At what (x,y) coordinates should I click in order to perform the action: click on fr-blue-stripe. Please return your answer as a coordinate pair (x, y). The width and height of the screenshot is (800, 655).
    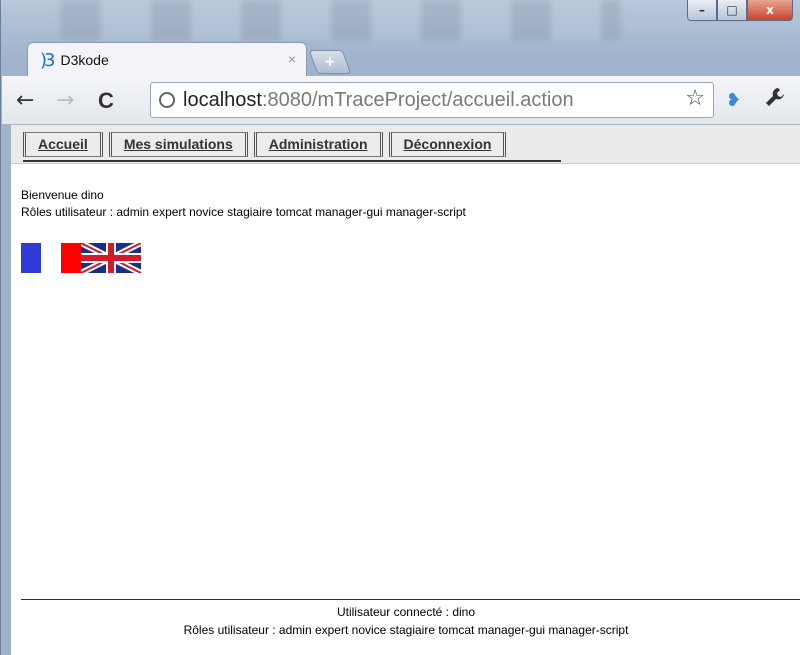
    Looking at the image, I should click on (31, 258).